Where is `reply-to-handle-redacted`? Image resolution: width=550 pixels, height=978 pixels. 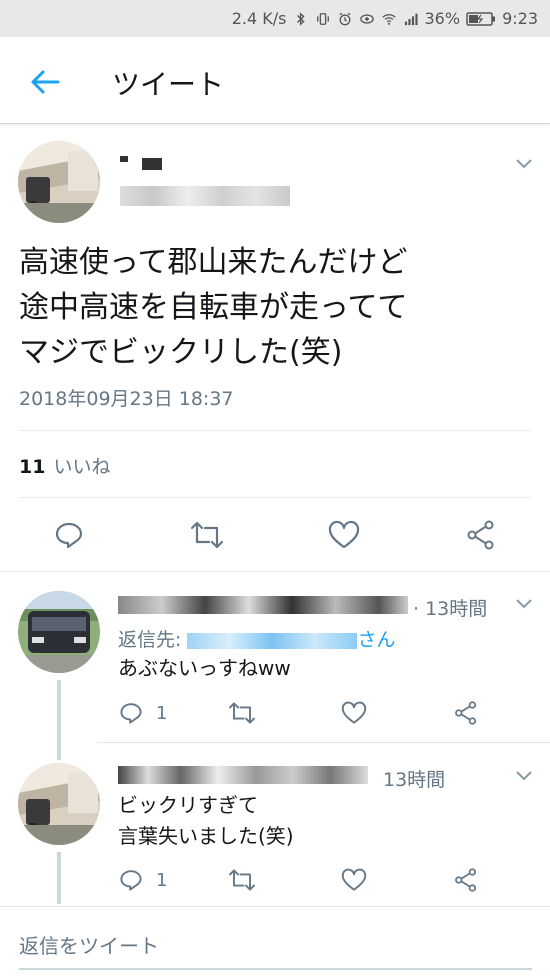
reply-to-handle-redacted is located at coordinates (272, 640).